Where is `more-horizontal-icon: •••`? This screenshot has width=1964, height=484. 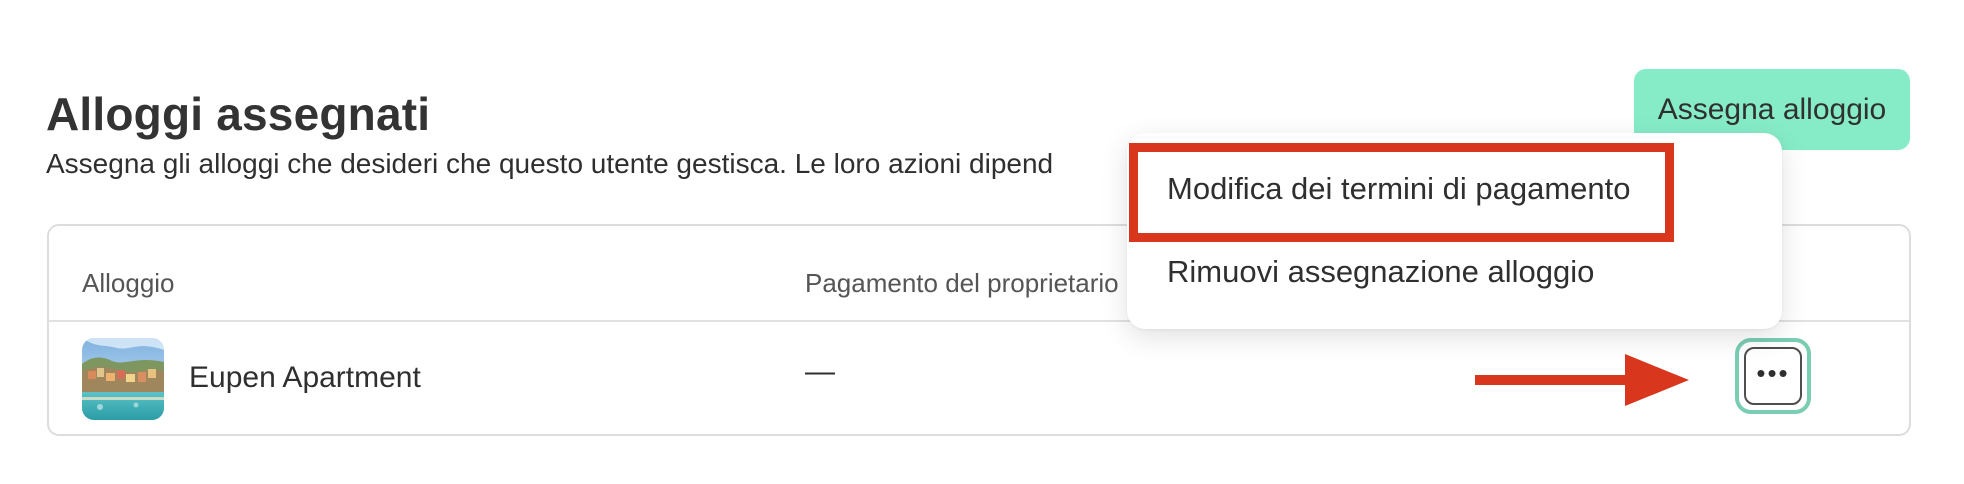 more-horizontal-icon: ••• is located at coordinates (1773, 373).